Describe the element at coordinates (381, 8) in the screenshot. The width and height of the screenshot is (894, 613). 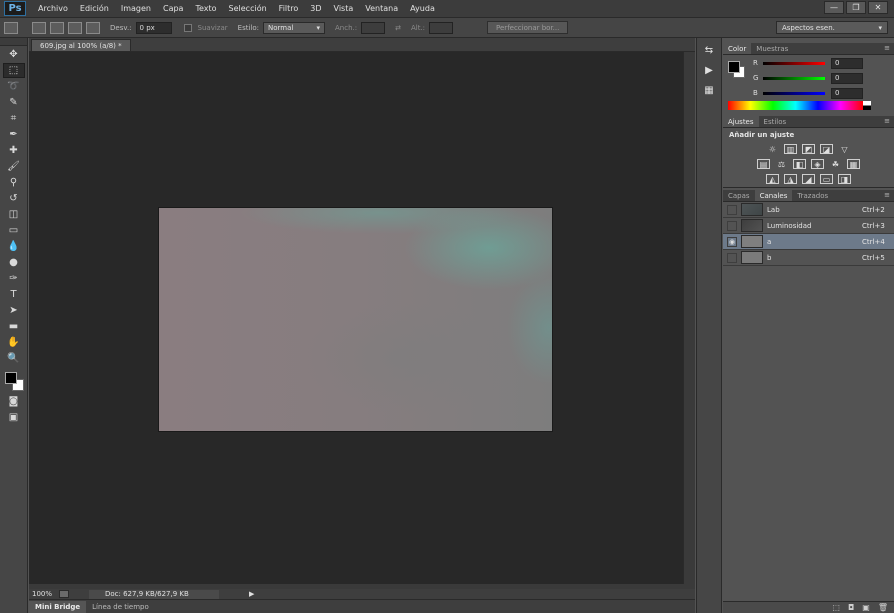
I see `menu-ventana: Ventana` at that location.